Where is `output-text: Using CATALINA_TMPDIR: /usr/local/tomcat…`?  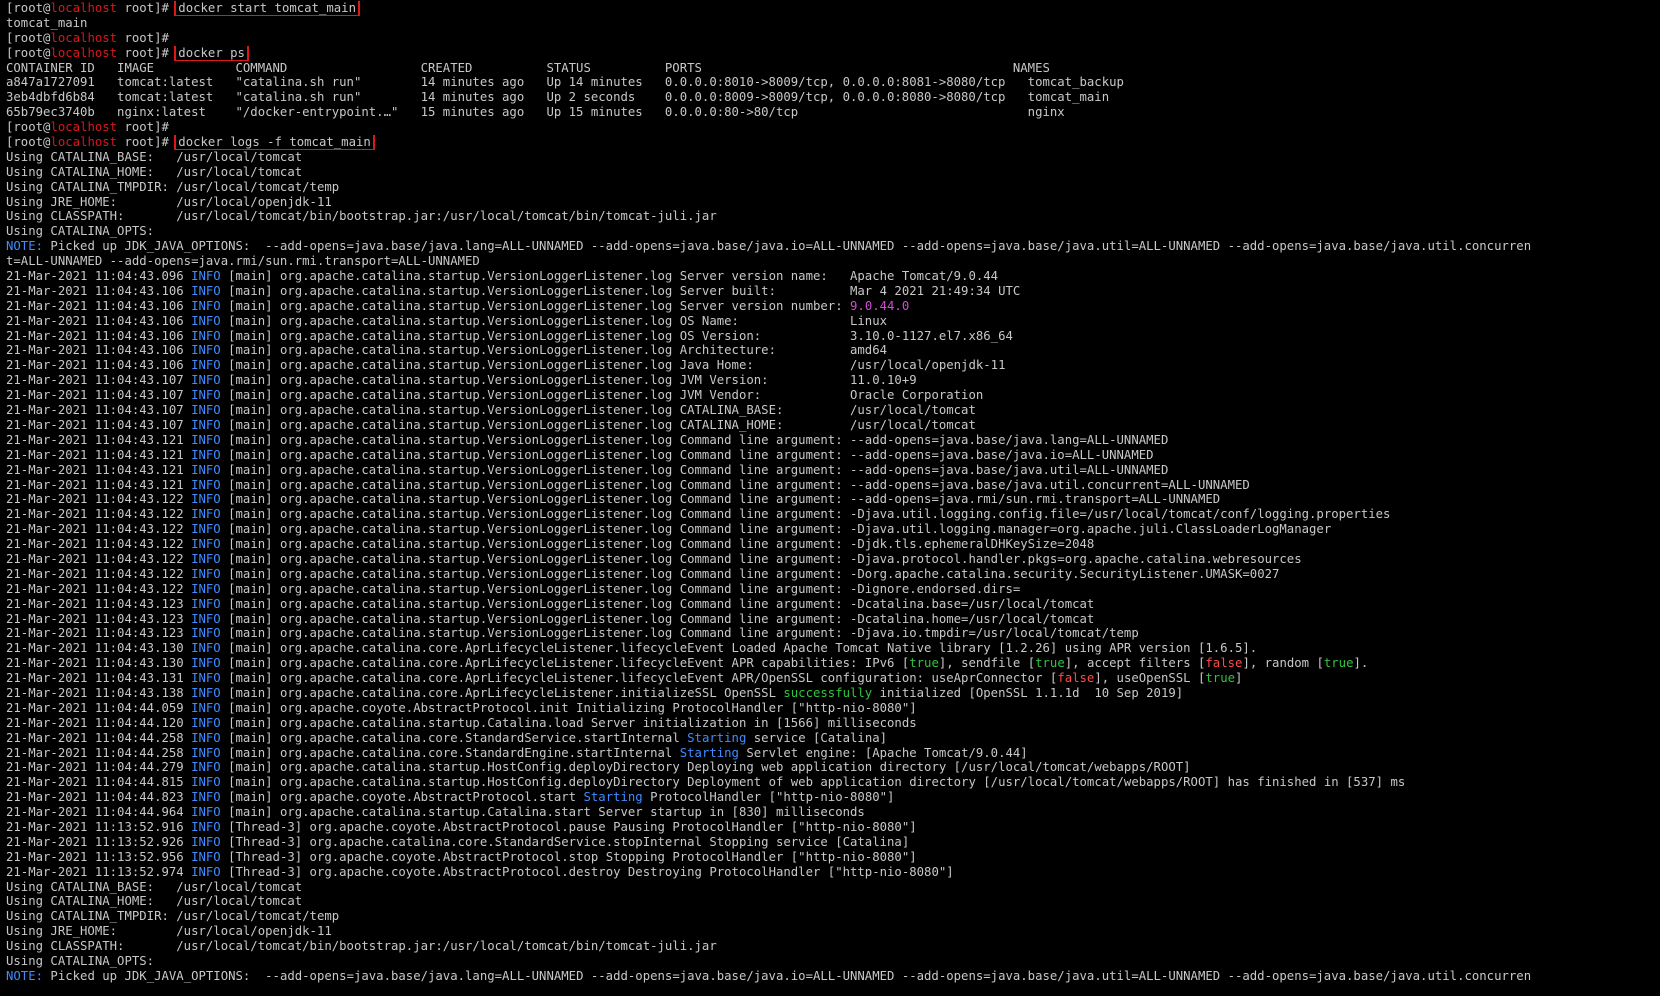 output-text: Using CATALINA_TMPDIR: /usr/local/tomcat… is located at coordinates (173, 186).